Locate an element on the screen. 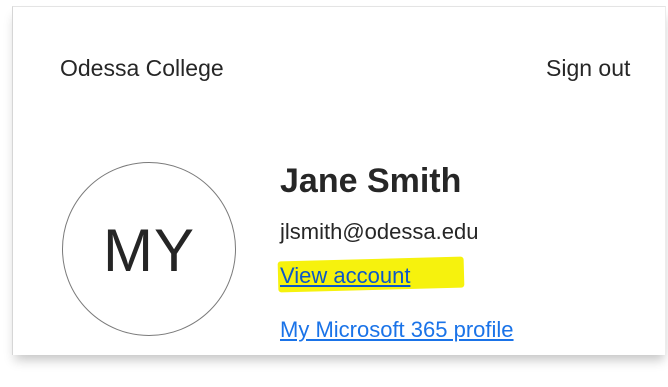 The image size is (668, 387). microsoft-365-profile-link: My Microsoft 365 profile is located at coordinates (397, 330).